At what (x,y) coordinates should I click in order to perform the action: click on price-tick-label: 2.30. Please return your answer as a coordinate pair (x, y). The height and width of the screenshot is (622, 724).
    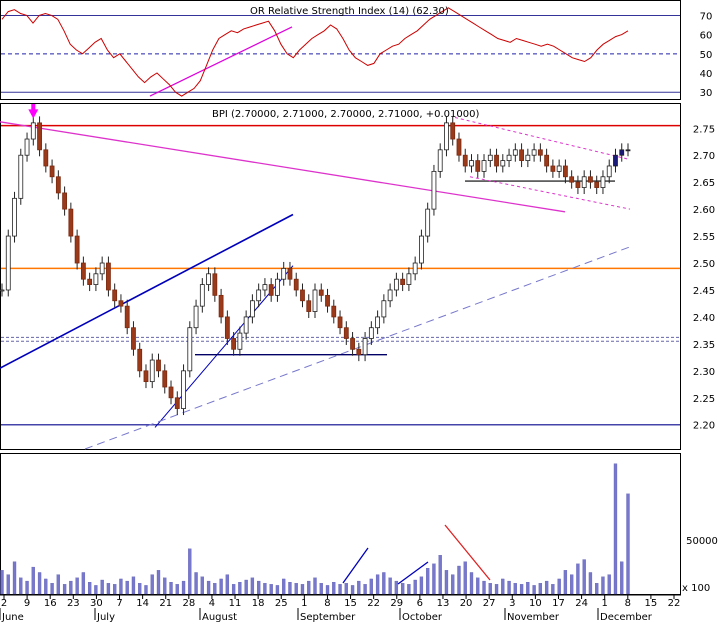
    Looking at the image, I should click on (704, 372).